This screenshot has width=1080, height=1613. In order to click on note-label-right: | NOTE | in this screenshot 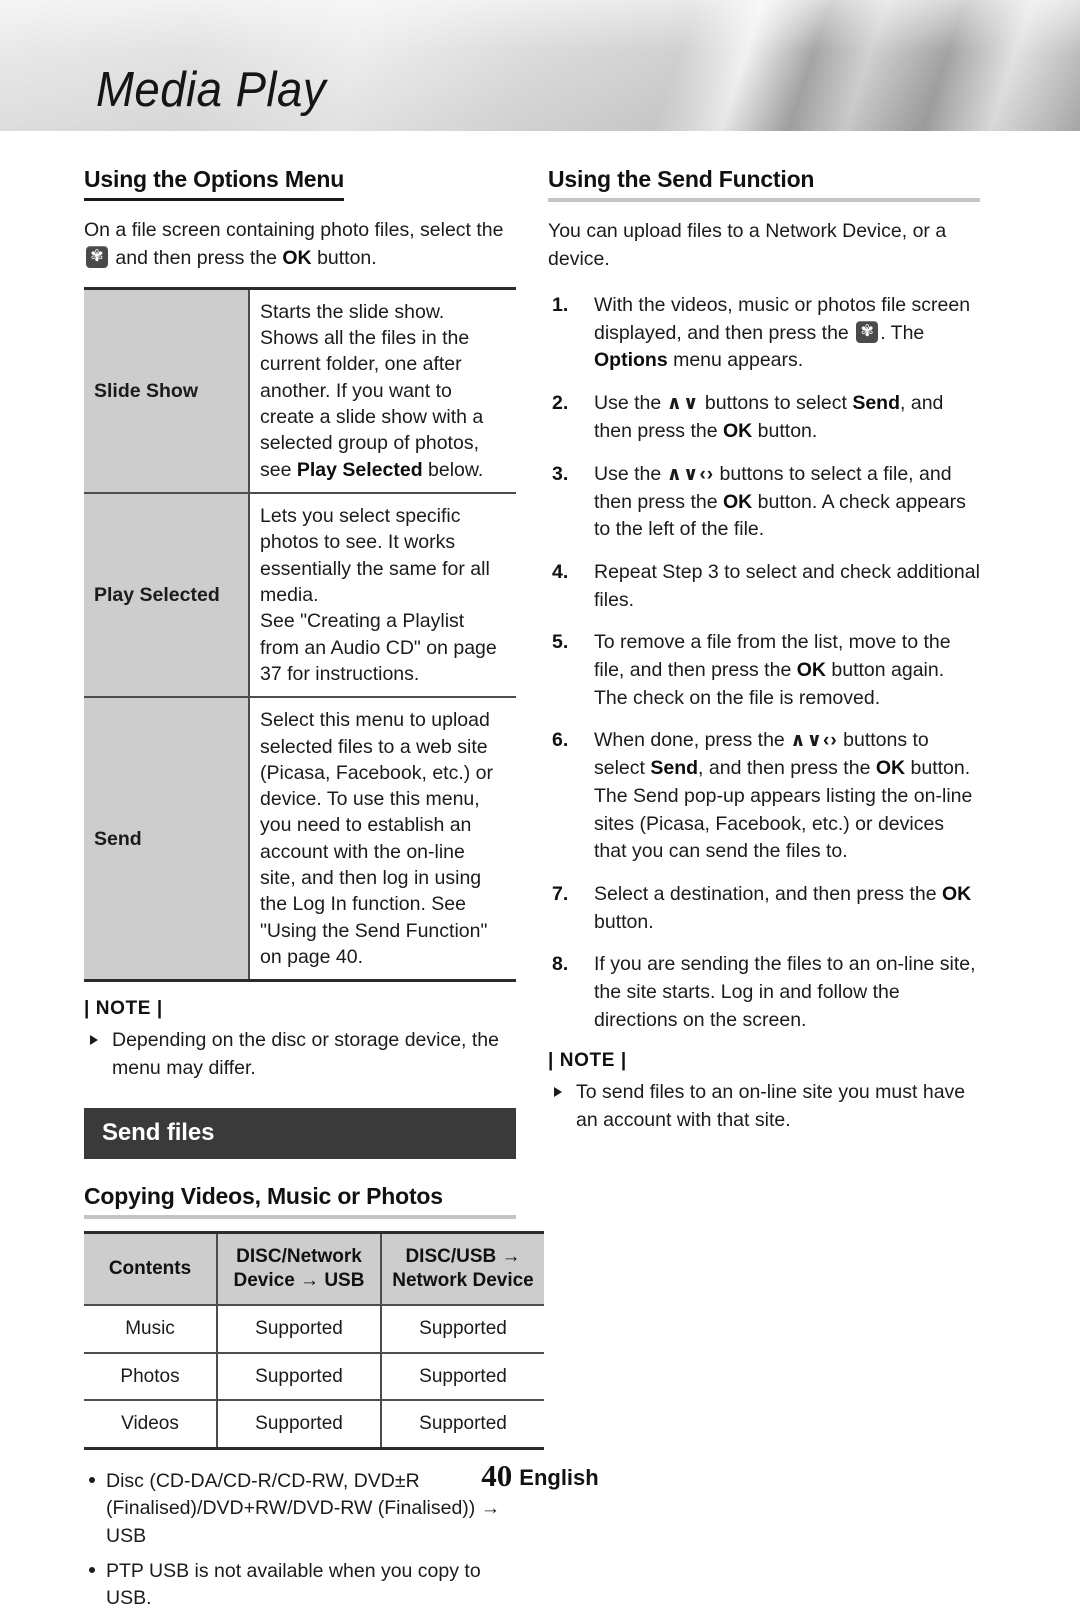, I will do `click(587, 1061)`.